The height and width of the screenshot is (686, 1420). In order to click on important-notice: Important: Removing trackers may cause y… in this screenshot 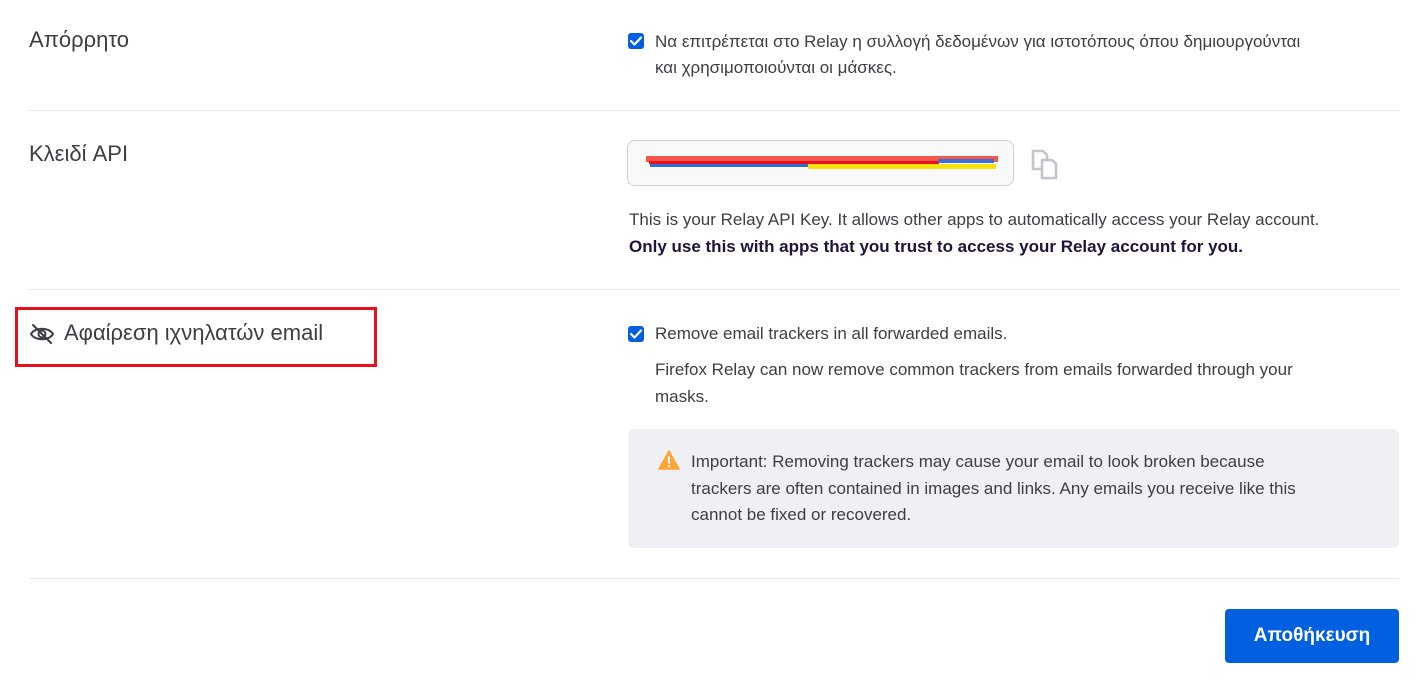, I will do `click(1013, 488)`.